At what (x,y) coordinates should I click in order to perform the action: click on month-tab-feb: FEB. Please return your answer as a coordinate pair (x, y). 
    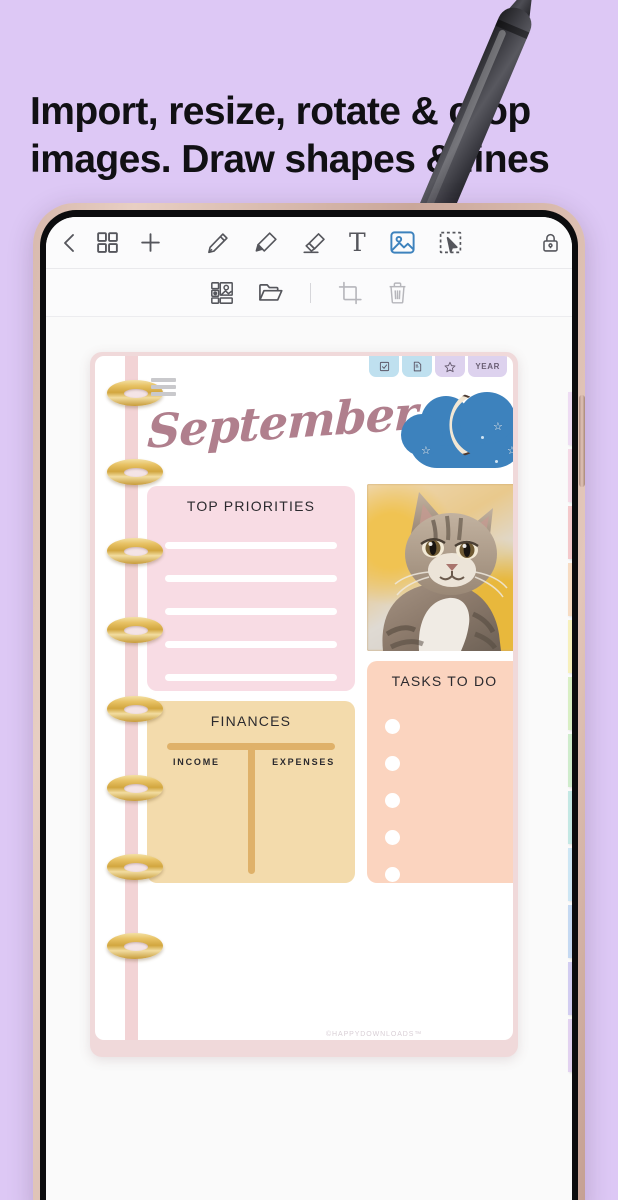
    Looking at the image, I should click on (570, 475).